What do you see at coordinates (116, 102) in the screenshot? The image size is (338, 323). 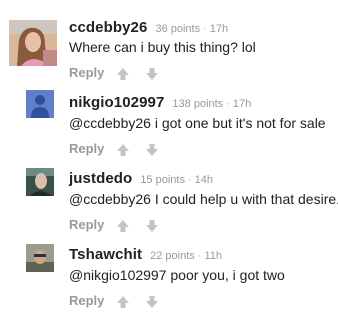 I see `username: nikgio102997` at bounding box center [116, 102].